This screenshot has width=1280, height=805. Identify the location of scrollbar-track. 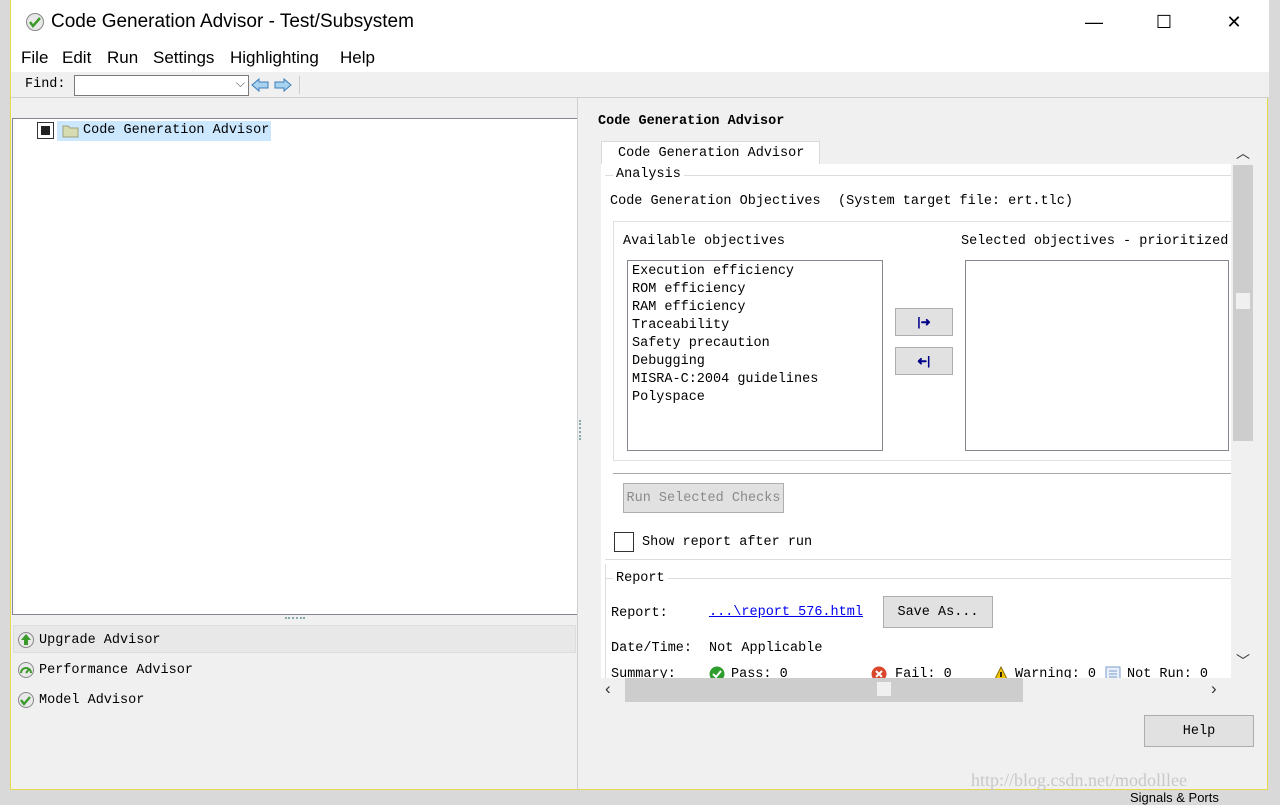
(824, 690).